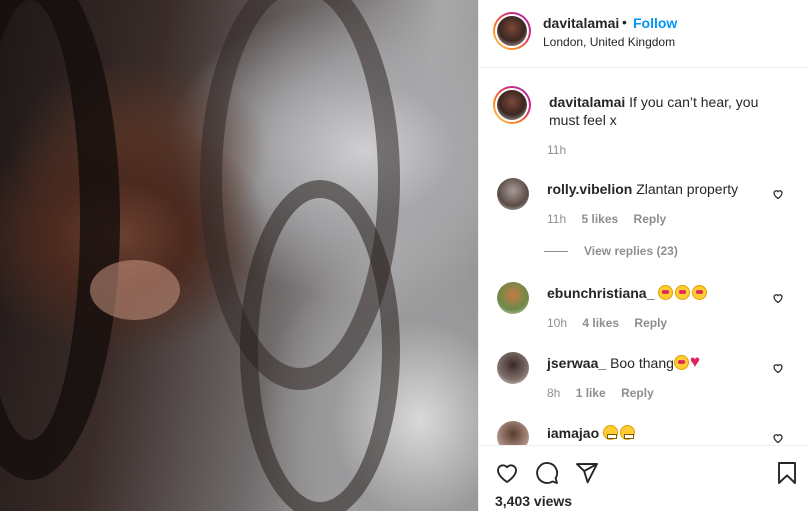 The width and height of the screenshot is (809, 511). Describe the element at coordinates (698, 362) in the screenshot. I see `red-heart-emoji-icon` at that location.